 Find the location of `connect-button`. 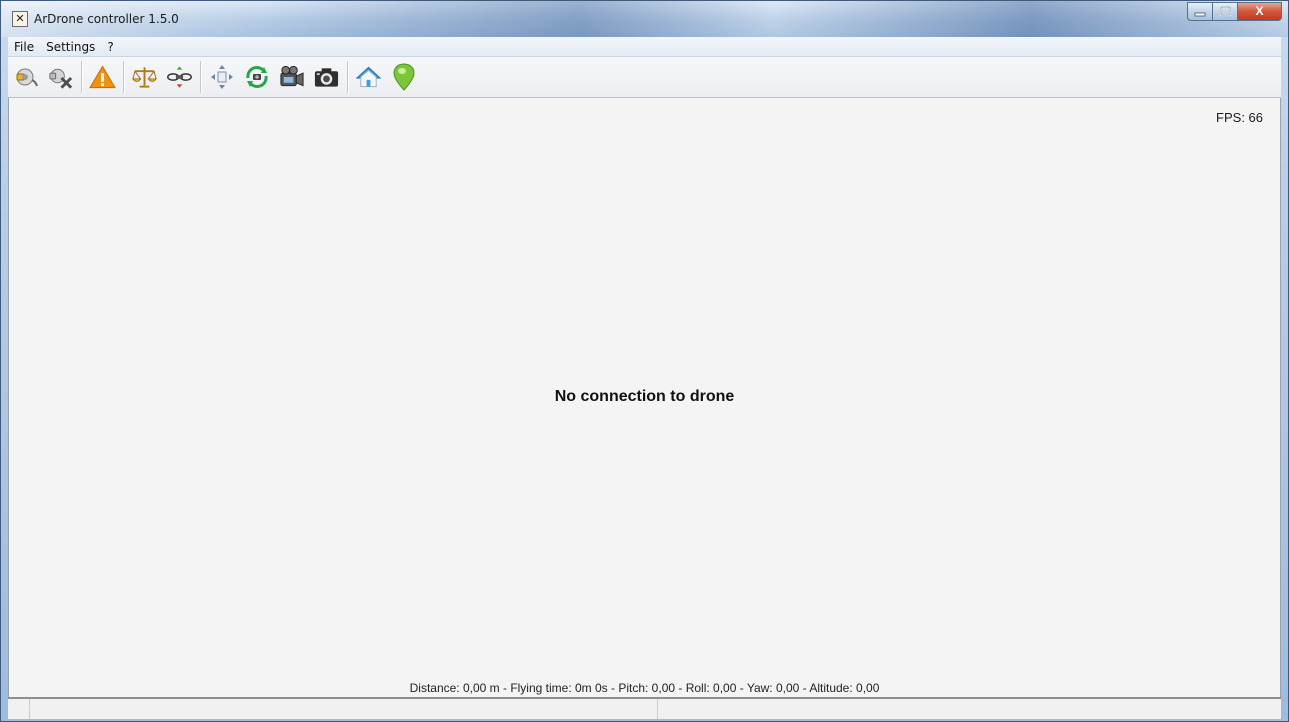

connect-button is located at coordinates (25, 77).